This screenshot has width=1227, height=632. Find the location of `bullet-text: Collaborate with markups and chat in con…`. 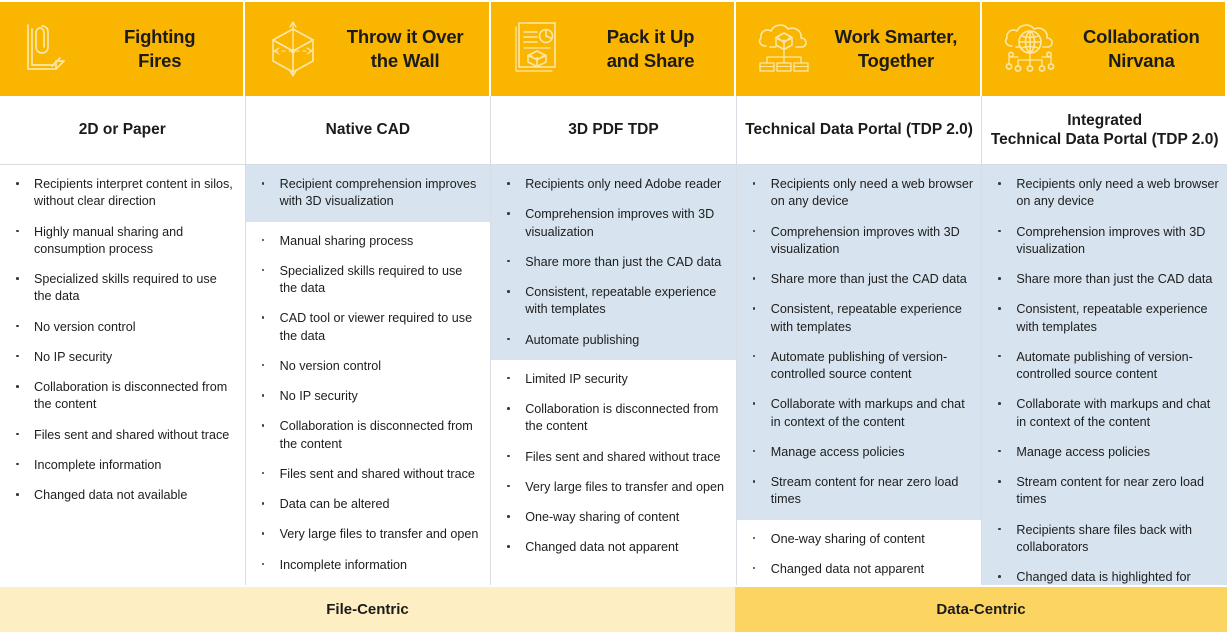

bullet-text: Collaborate with markups and chat in con… is located at coordinates (1113, 413).